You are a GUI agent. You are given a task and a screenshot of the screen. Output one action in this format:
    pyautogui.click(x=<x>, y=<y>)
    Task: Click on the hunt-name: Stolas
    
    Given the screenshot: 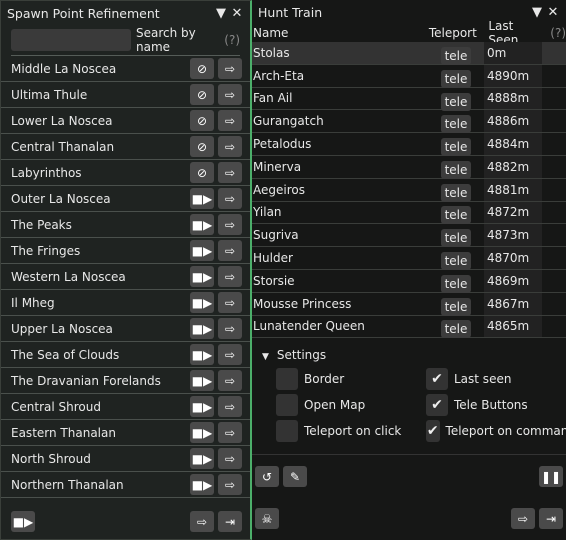 What is the action you would take?
    pyautogui.click(x=271, y=52)
    